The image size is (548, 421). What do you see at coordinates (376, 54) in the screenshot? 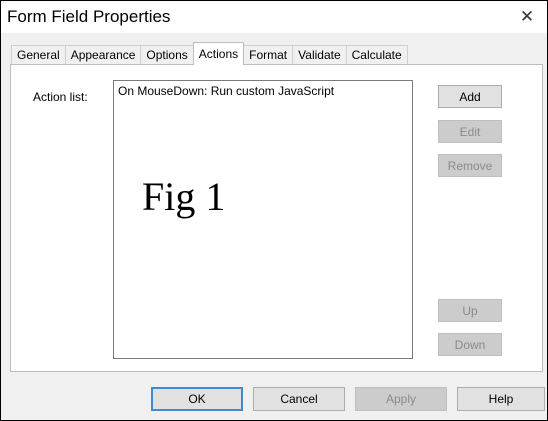
I see `tab-calculate: Calculate` at bounding box center [376, 54].